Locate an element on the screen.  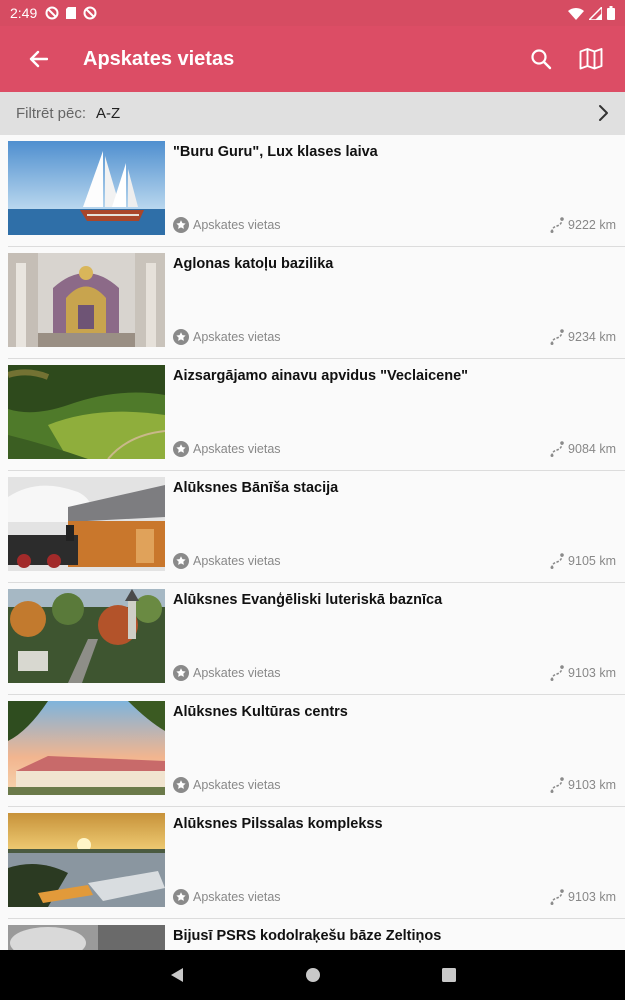
map-icon is located at coordinates (591, 59).